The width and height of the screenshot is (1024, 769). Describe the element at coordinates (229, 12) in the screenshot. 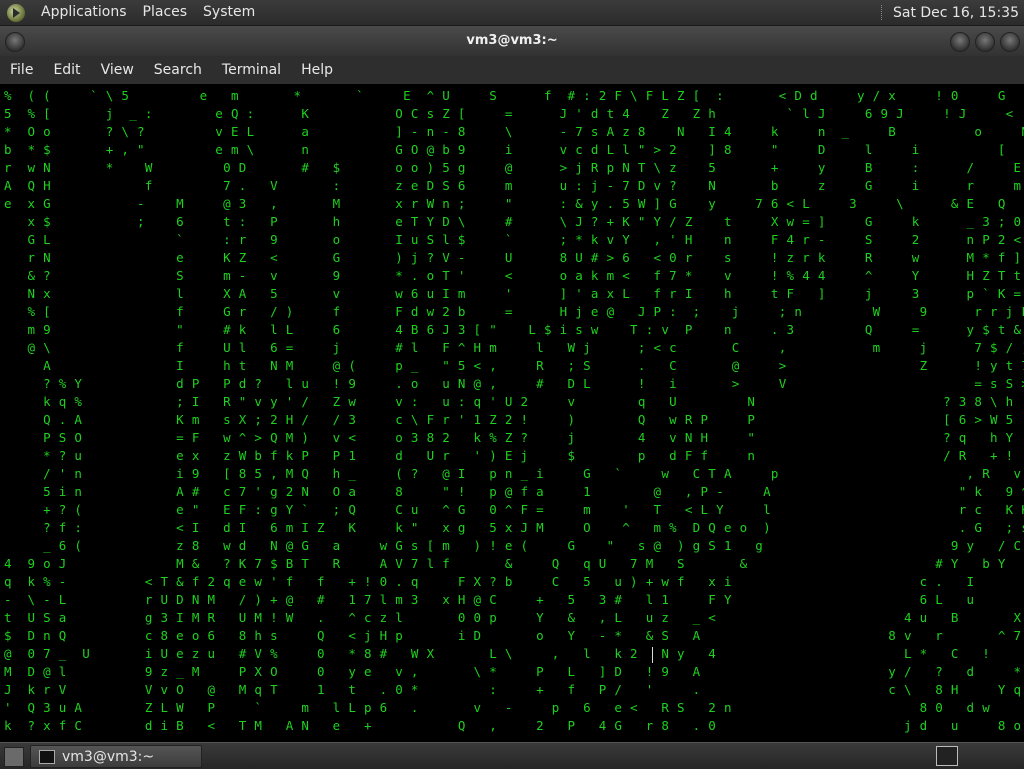

I see `system-menu: System` at that location.